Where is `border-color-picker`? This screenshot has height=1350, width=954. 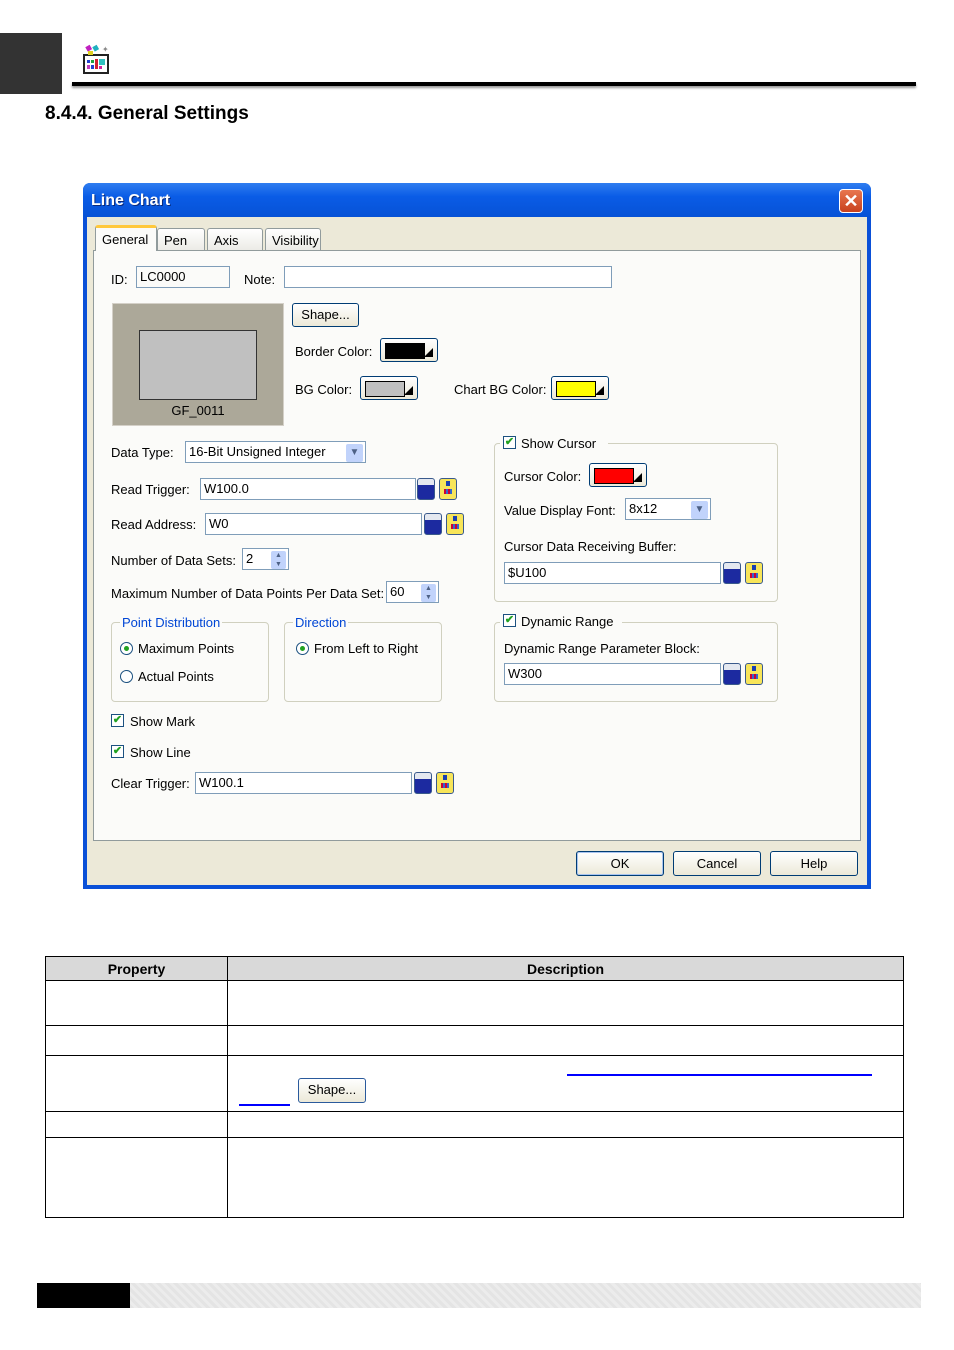
border-color-picker is located at coordinates (409, 350).